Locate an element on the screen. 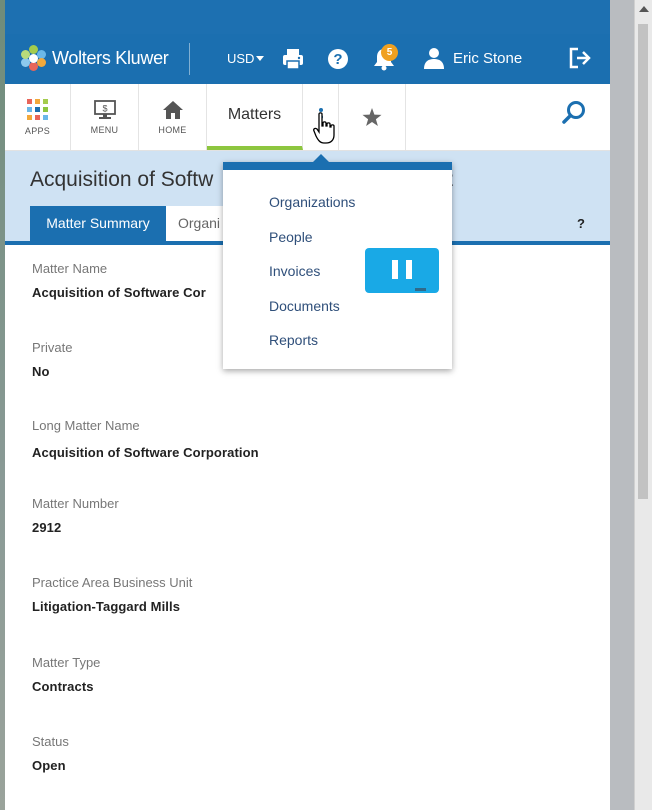  field-value-long-matter-name: Acquisition of Software Corporation is located at coordinates (145, 452).